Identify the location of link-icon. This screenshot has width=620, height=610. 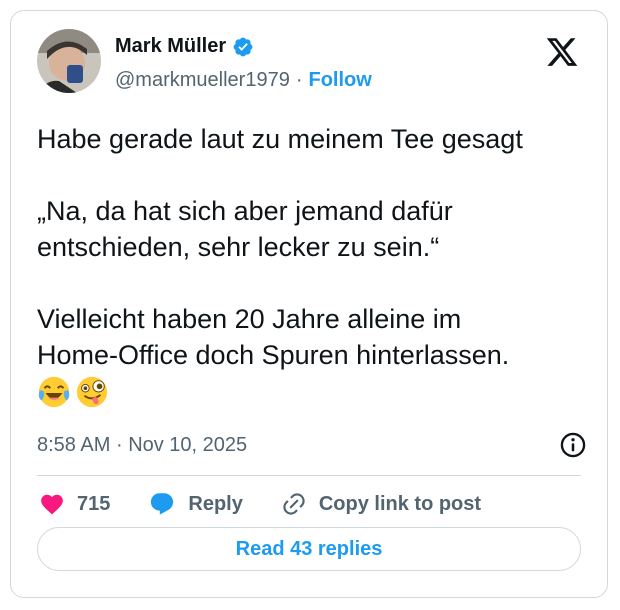
(294, 504).